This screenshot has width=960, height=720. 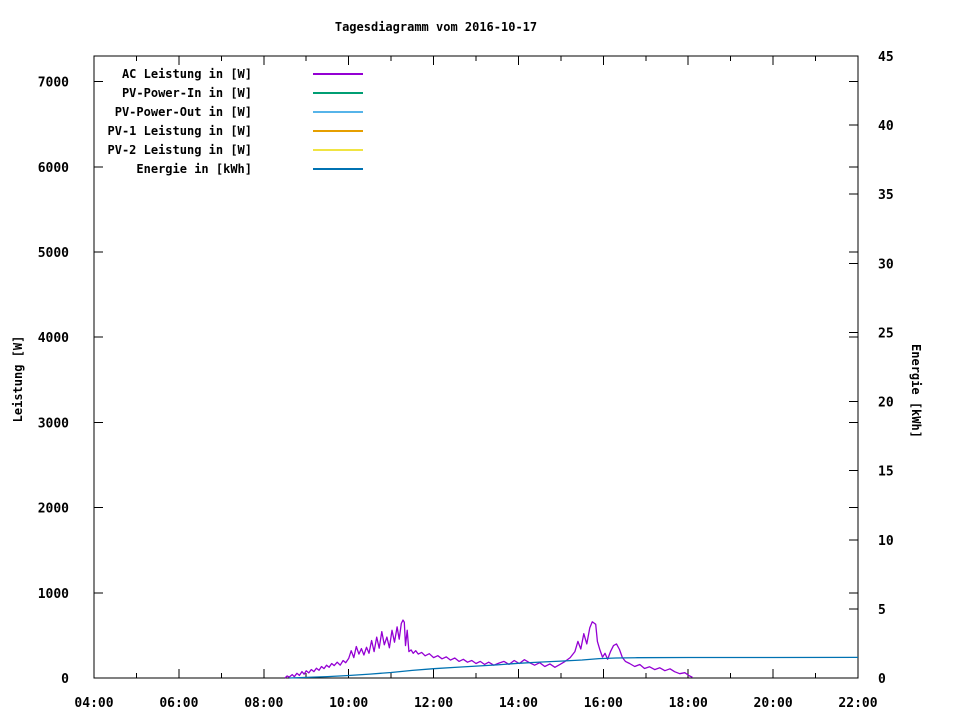 I want to click on x-tick-label: 16:00, so click(x=603, y=703).